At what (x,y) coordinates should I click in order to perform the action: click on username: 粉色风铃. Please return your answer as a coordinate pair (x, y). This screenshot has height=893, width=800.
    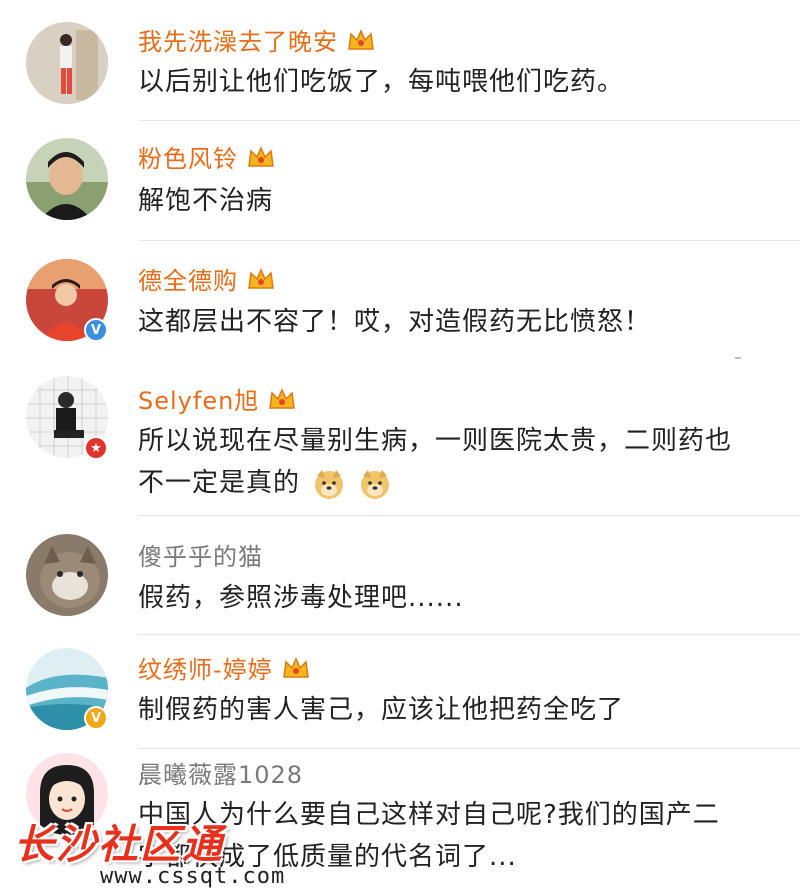
    Looking at the image, I should click on (207, 156).